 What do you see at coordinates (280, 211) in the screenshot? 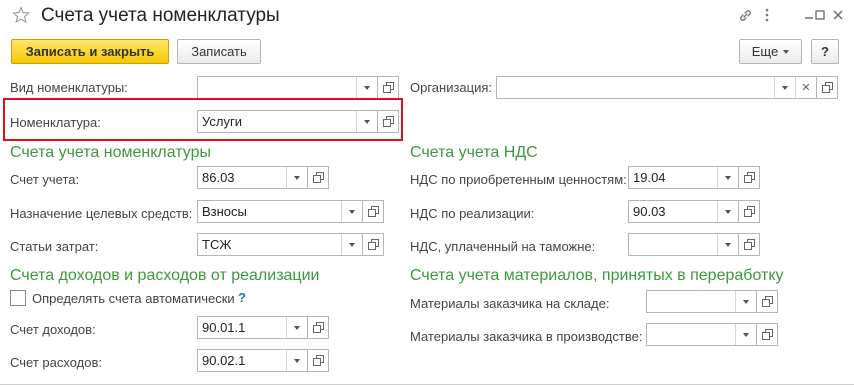
I see `purpose-field: Взносы` at bounding box center [280, 211].